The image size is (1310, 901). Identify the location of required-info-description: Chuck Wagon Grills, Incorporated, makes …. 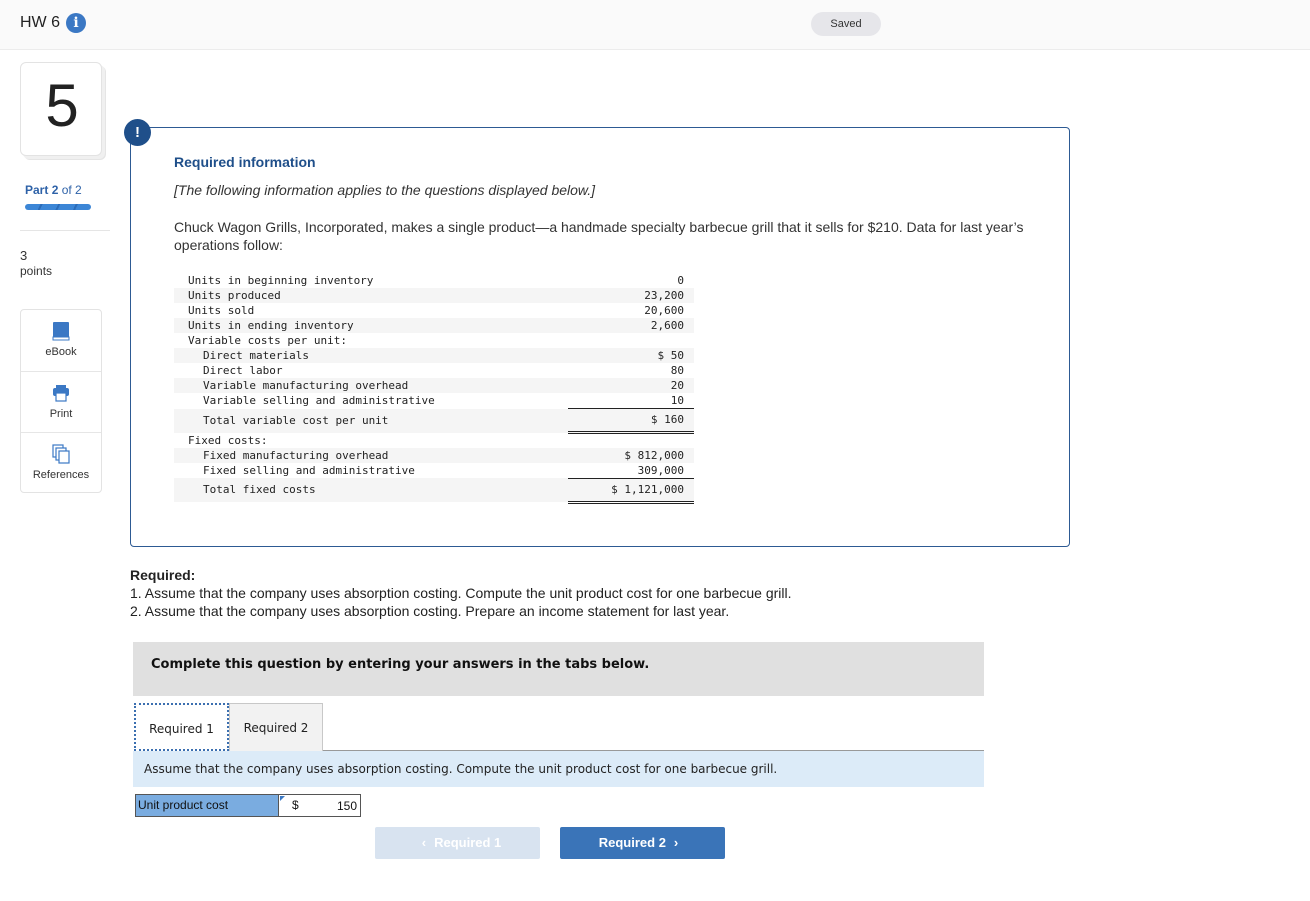
(599, 236).